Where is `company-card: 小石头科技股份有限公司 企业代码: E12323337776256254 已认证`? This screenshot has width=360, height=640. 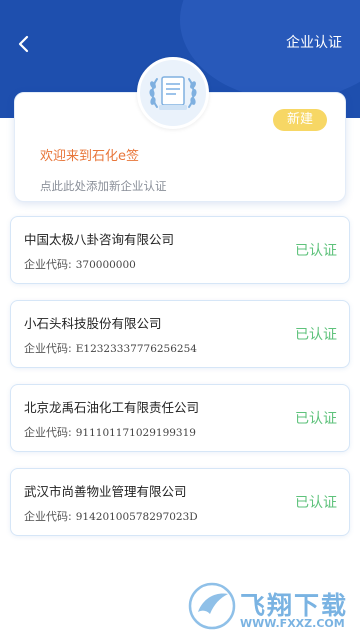 company-card: 小石头科技股份有限公司 企业代码: E12323337776256254 已认证 is located at coordinates (180, 334).